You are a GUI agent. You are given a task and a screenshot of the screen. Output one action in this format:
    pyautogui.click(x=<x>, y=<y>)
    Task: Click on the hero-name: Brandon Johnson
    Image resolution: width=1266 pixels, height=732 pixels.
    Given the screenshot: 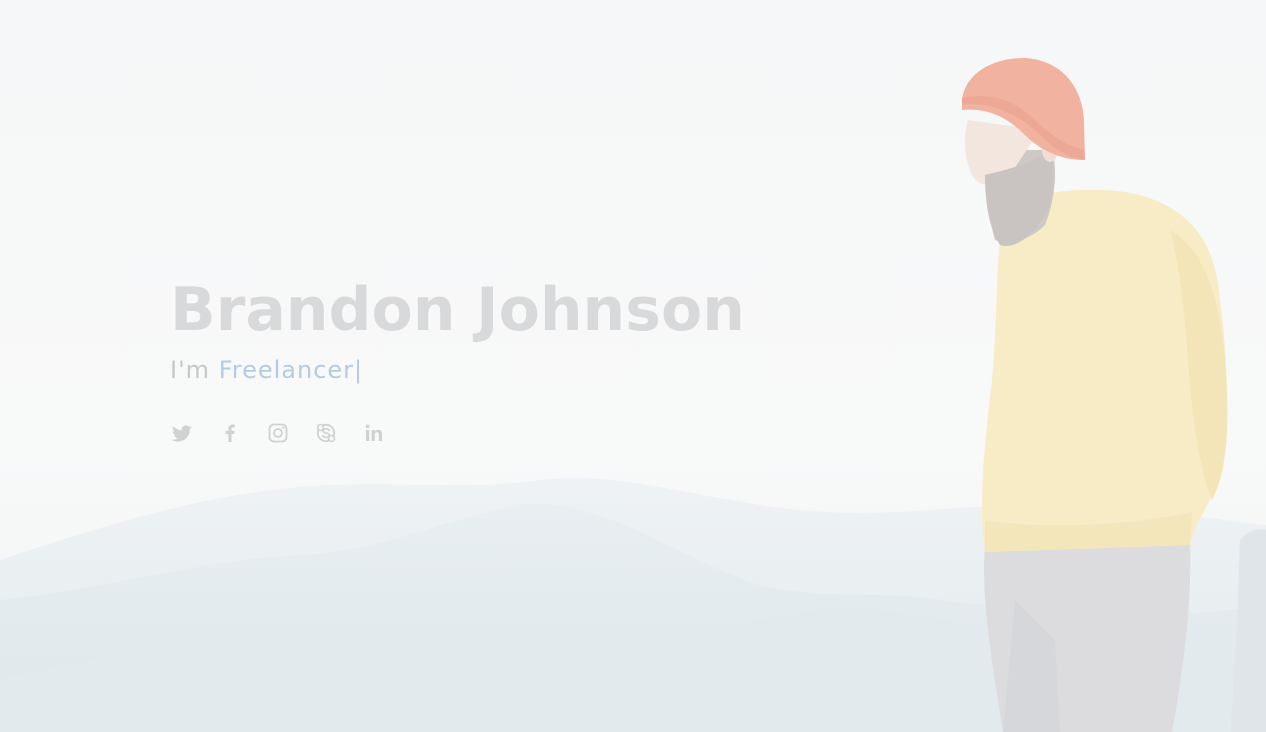 What is the action you would take?
    pyautogui.click(x=457, y=310)
    